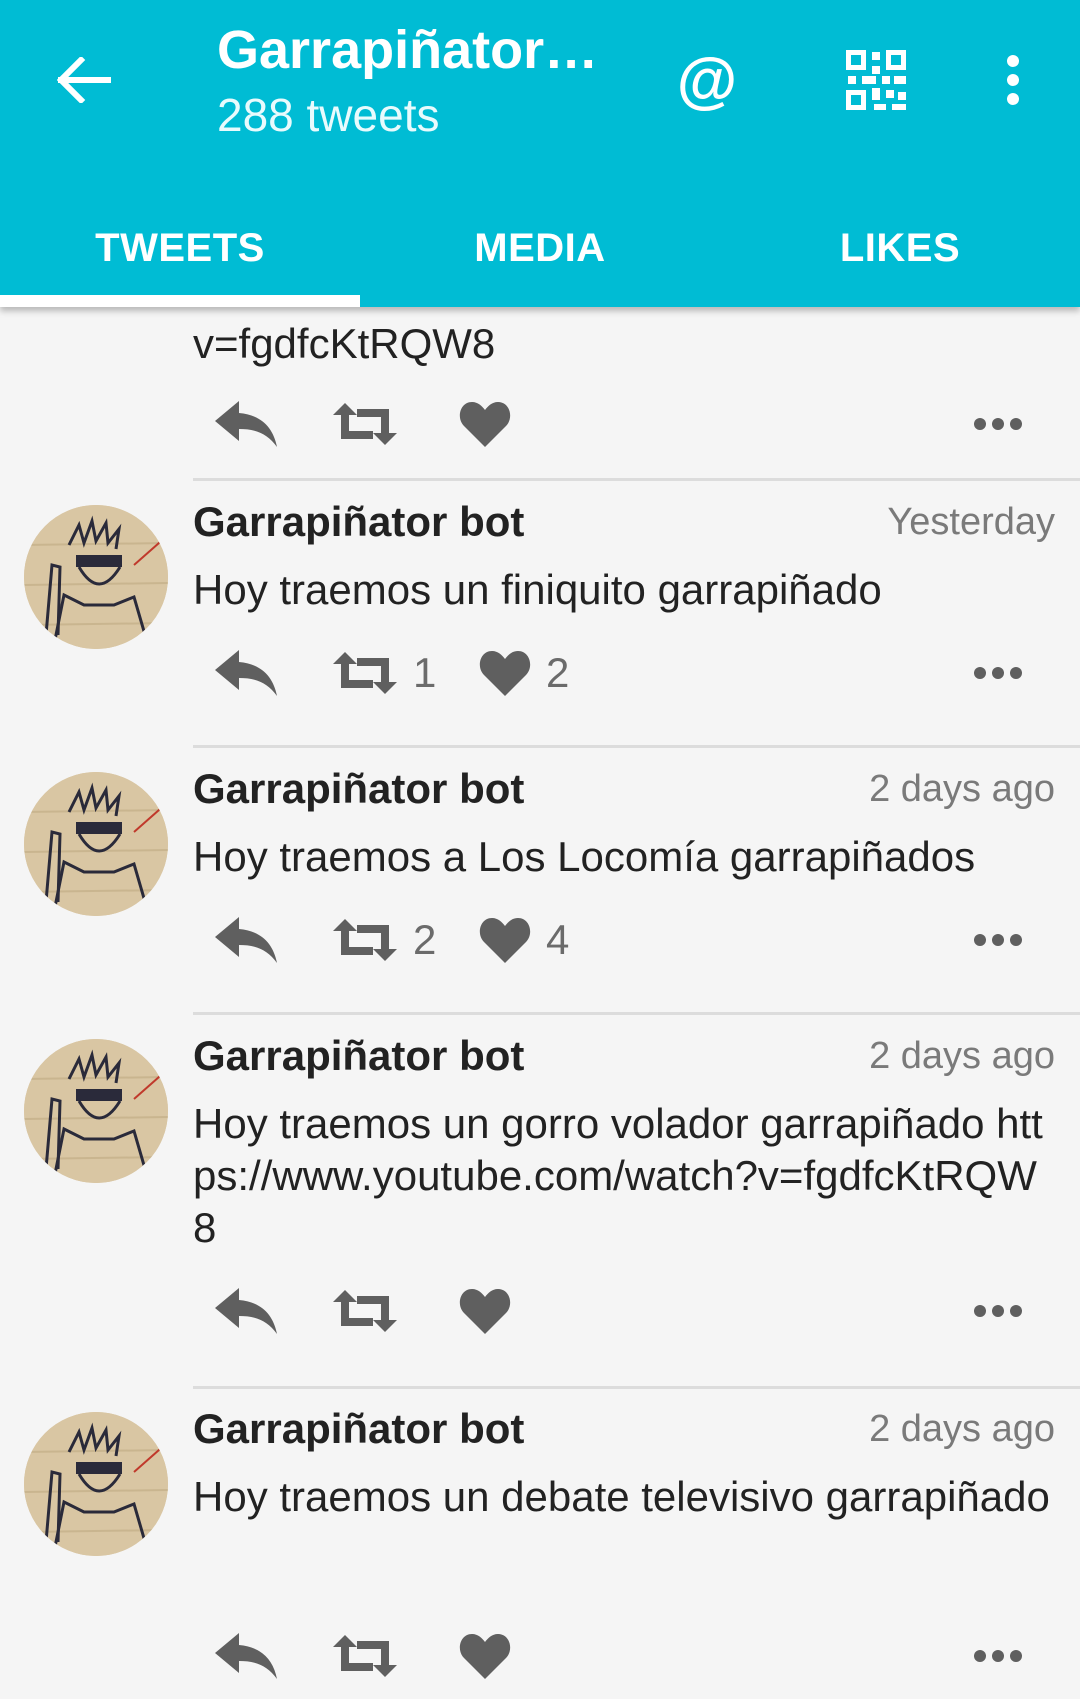  I want to click on tab-bar: TWEETS MEDIA LIKES, so click(540, 248).